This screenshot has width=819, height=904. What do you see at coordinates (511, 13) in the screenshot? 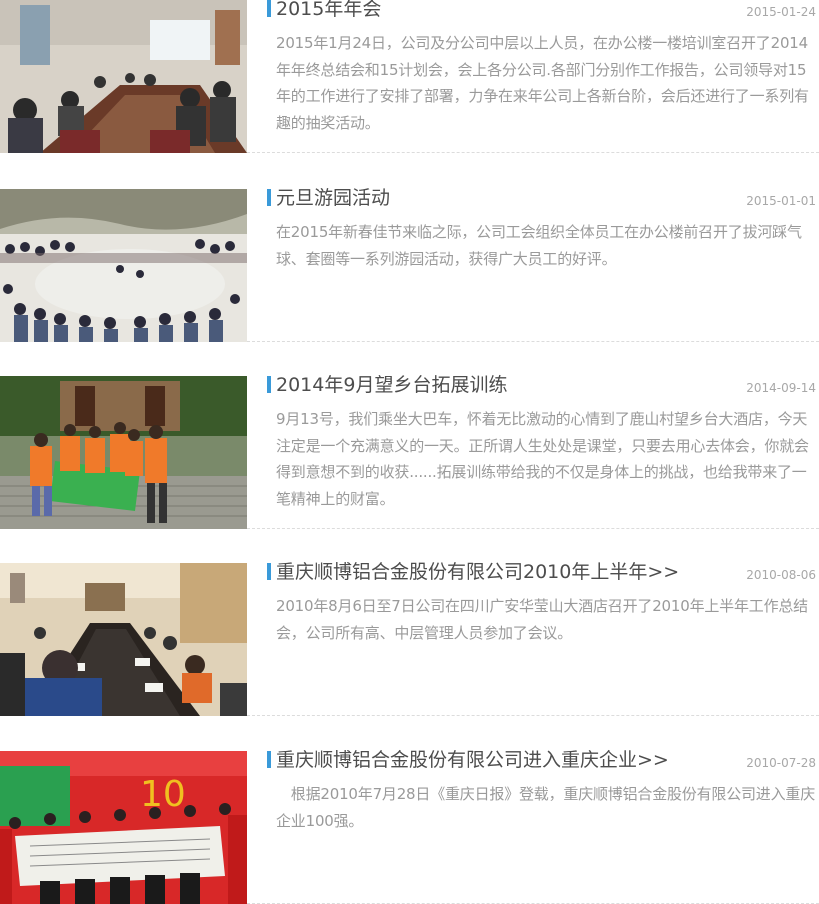
I see `news-title: 2015年年会` at bounding box center [511, 13].